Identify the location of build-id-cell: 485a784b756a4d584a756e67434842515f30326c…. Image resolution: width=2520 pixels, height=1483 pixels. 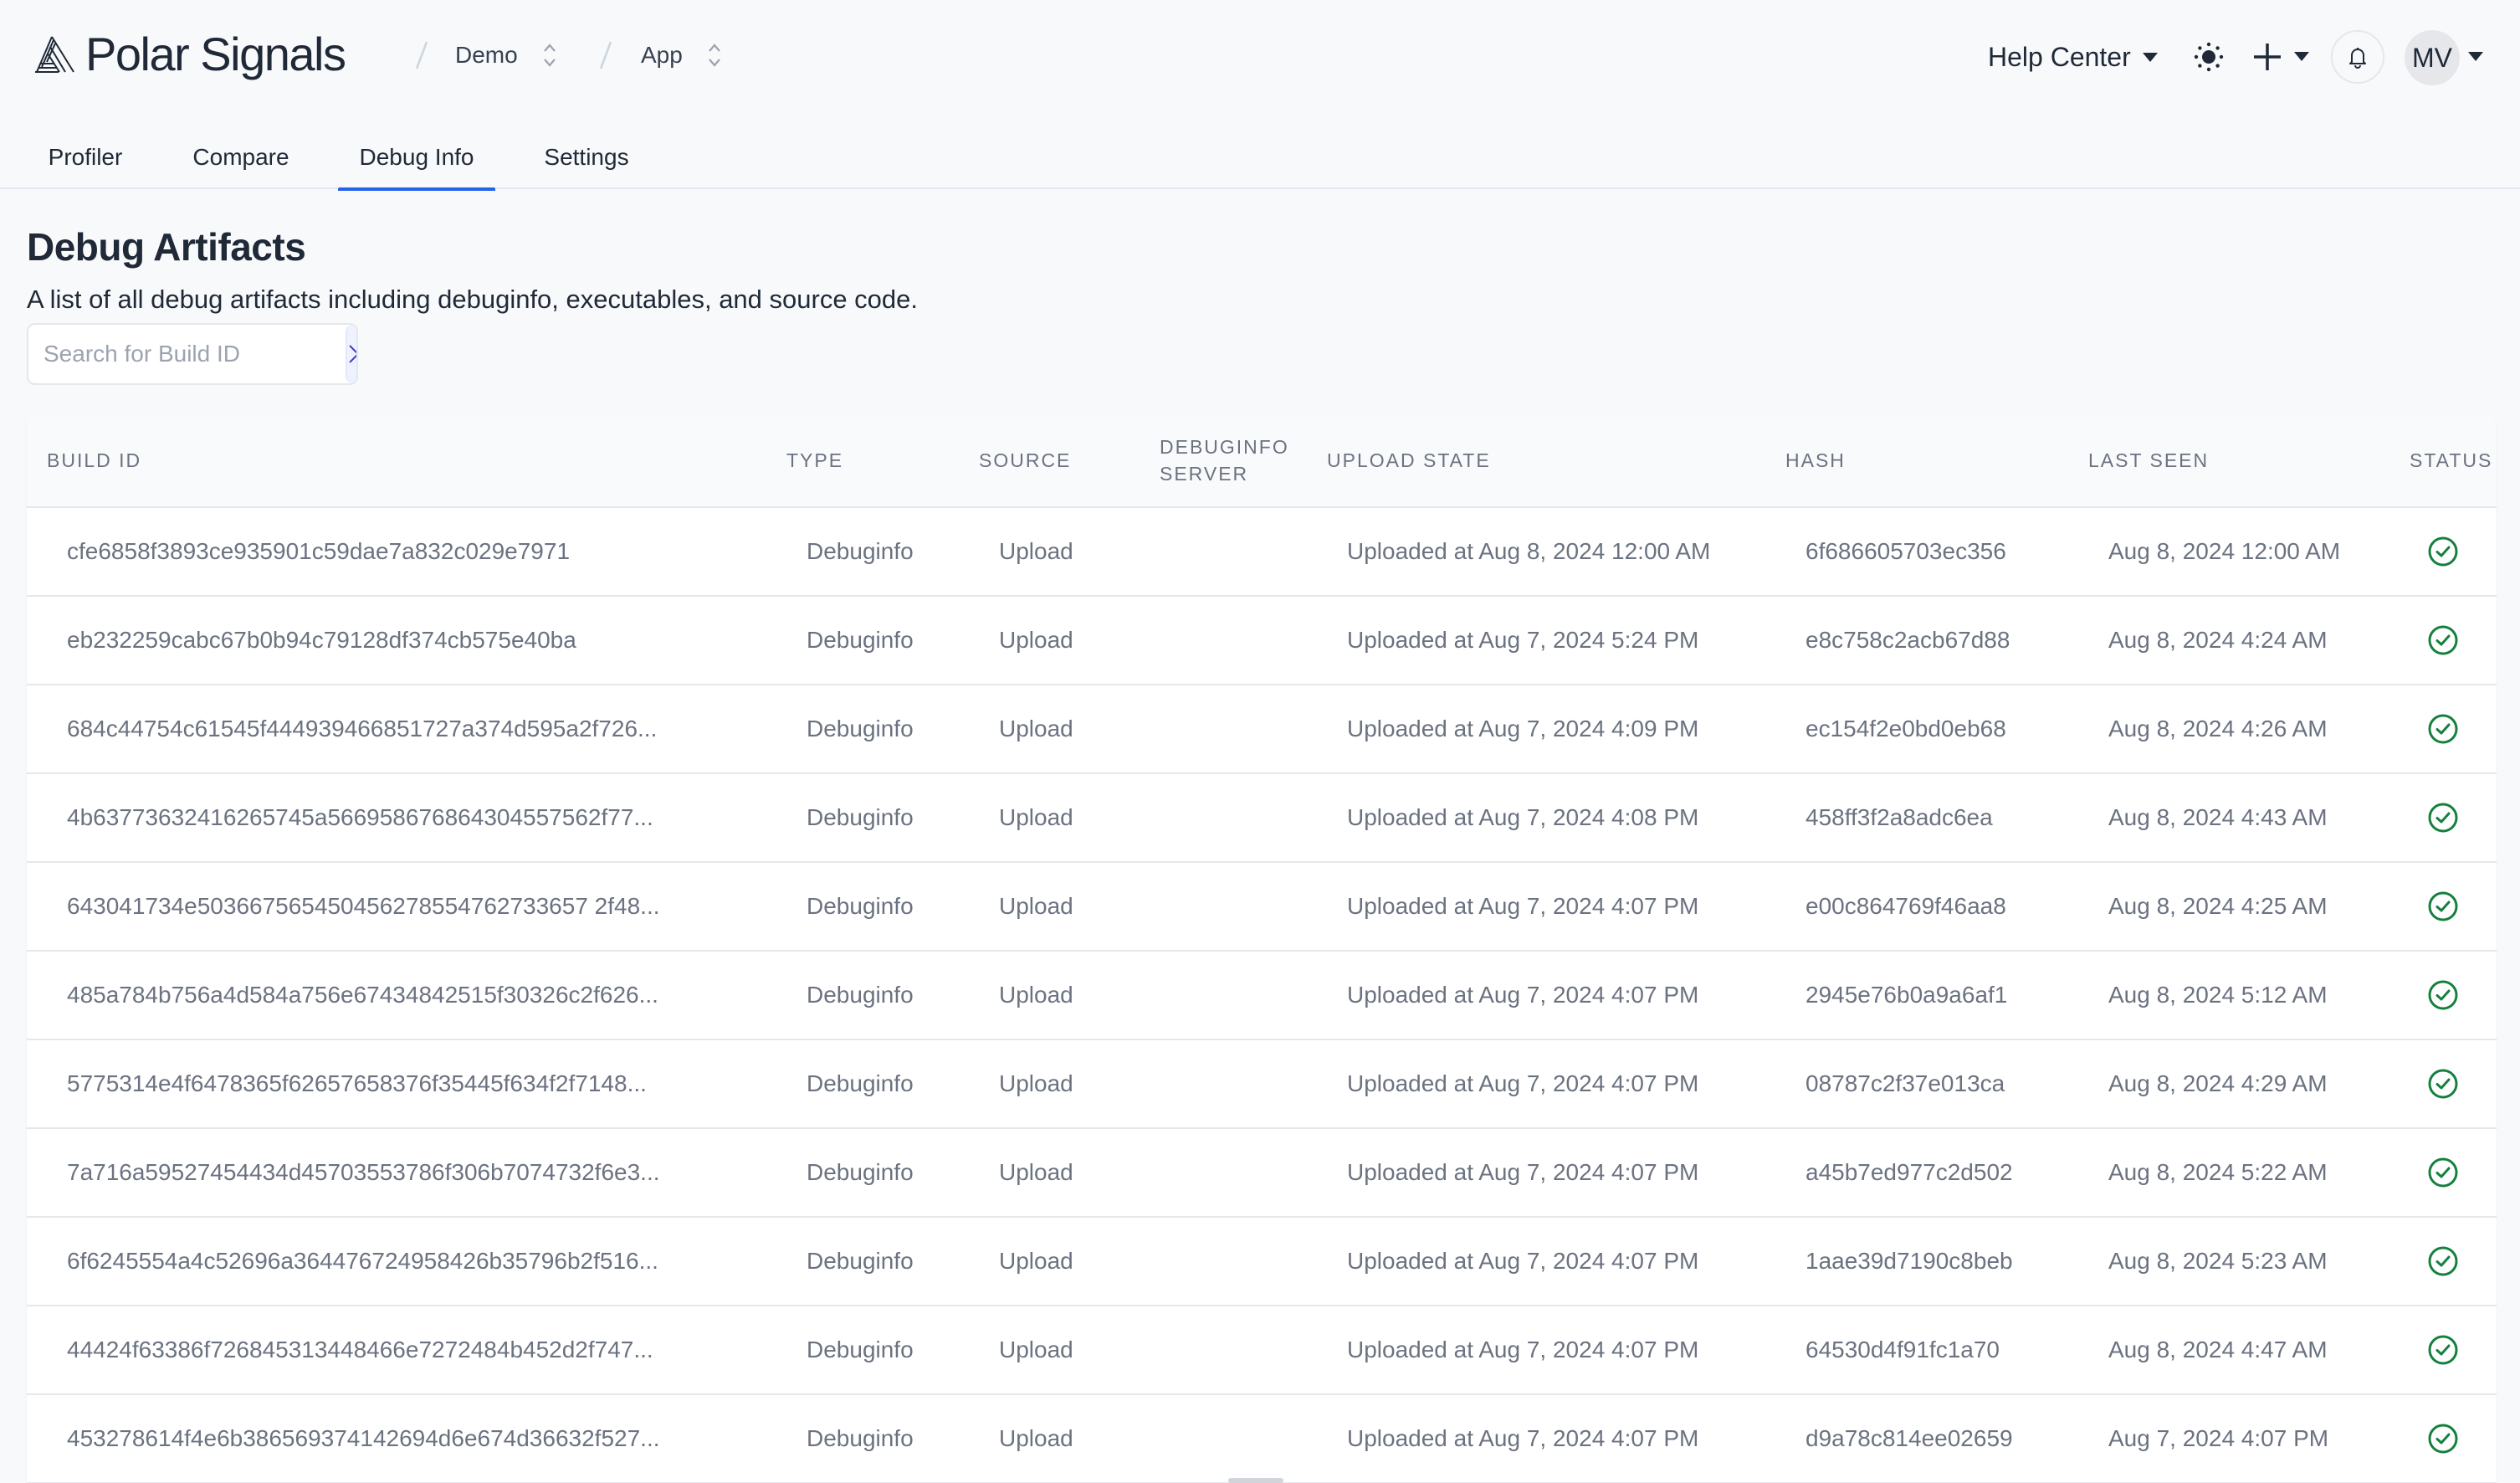
(396, 995).